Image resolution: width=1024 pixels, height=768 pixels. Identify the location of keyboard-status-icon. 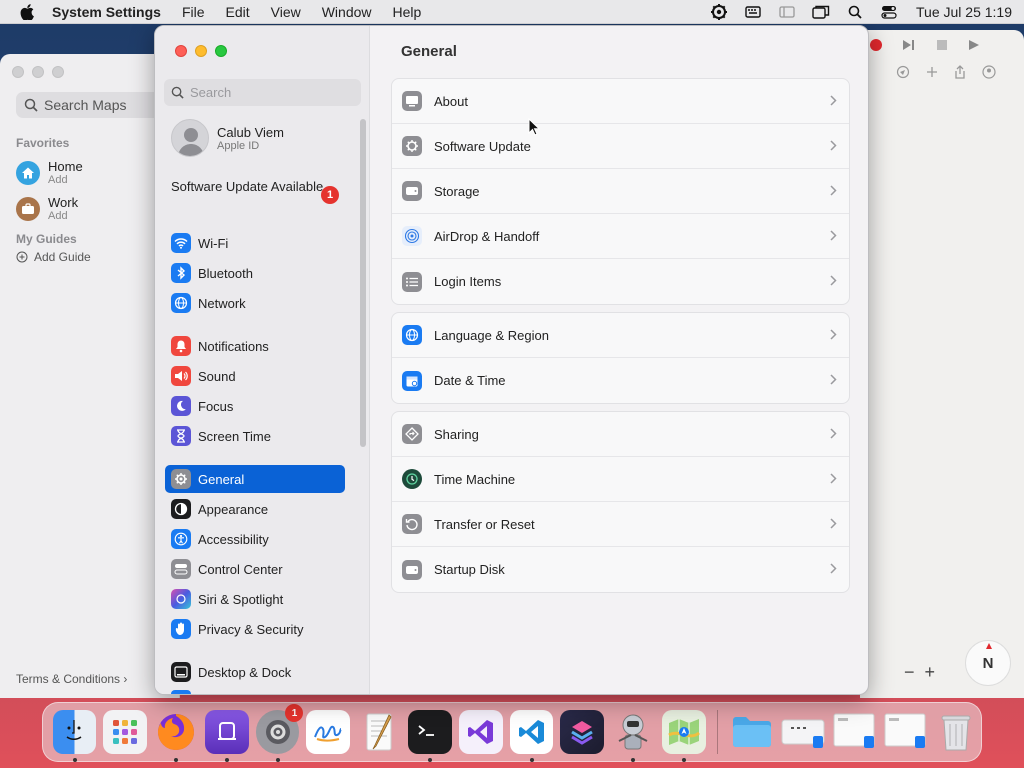
(753, 12).